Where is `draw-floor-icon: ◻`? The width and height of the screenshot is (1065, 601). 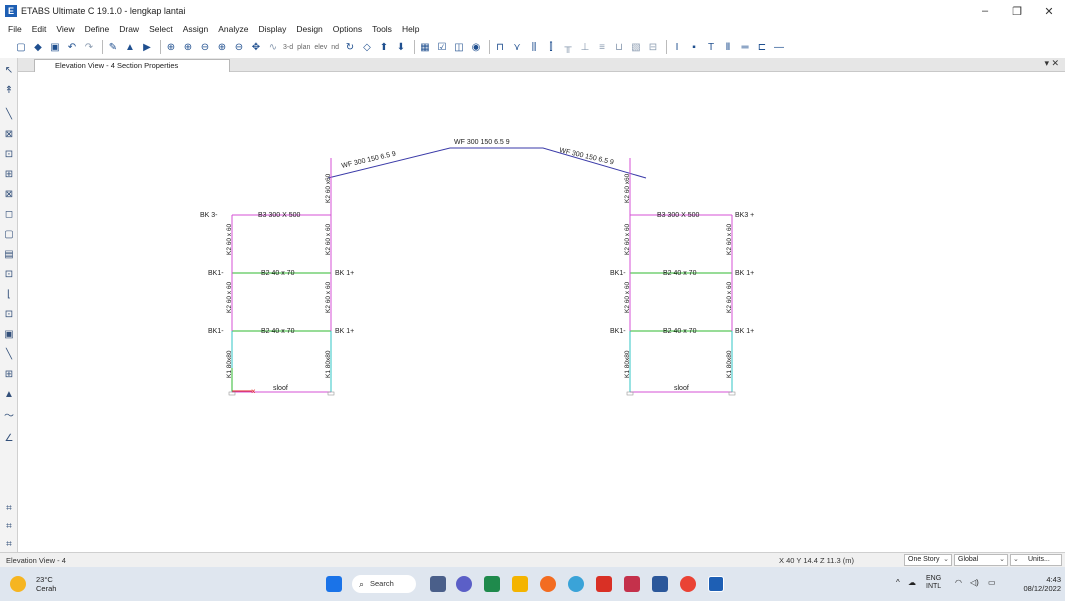 draw-floor-icon: ◻ is located at coordinates (9, 214).